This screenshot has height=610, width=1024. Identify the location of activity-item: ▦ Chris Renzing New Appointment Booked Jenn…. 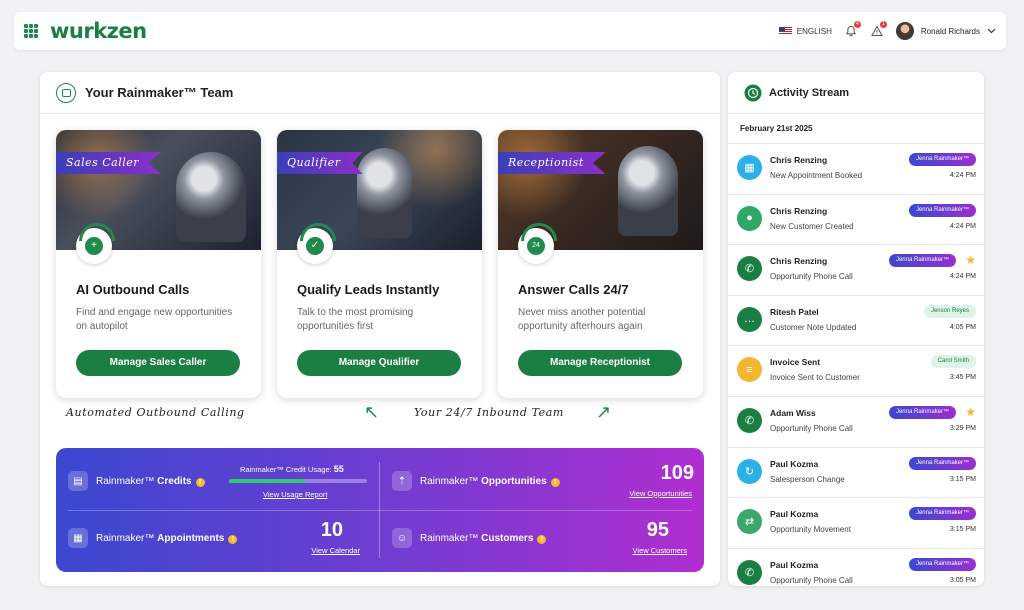
(856, 169).